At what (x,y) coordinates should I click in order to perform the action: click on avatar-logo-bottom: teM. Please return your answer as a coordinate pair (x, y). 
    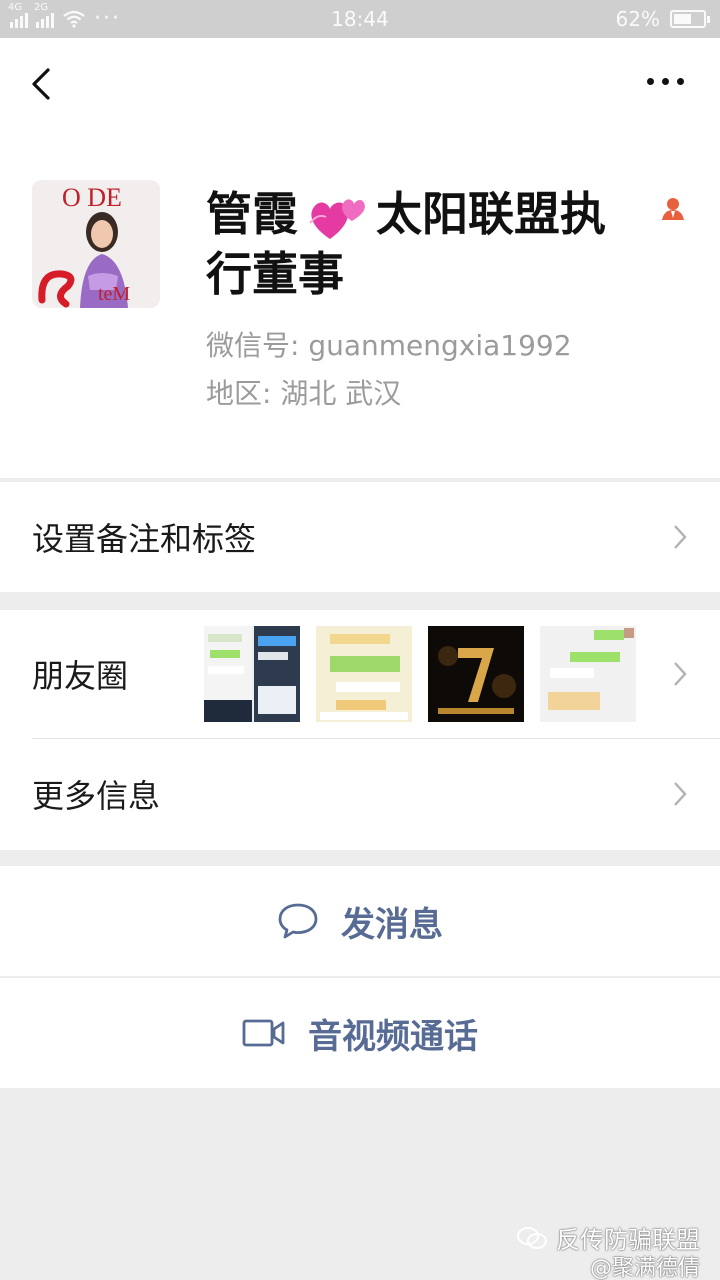
    Looking at the image, I should click on (114, 294).